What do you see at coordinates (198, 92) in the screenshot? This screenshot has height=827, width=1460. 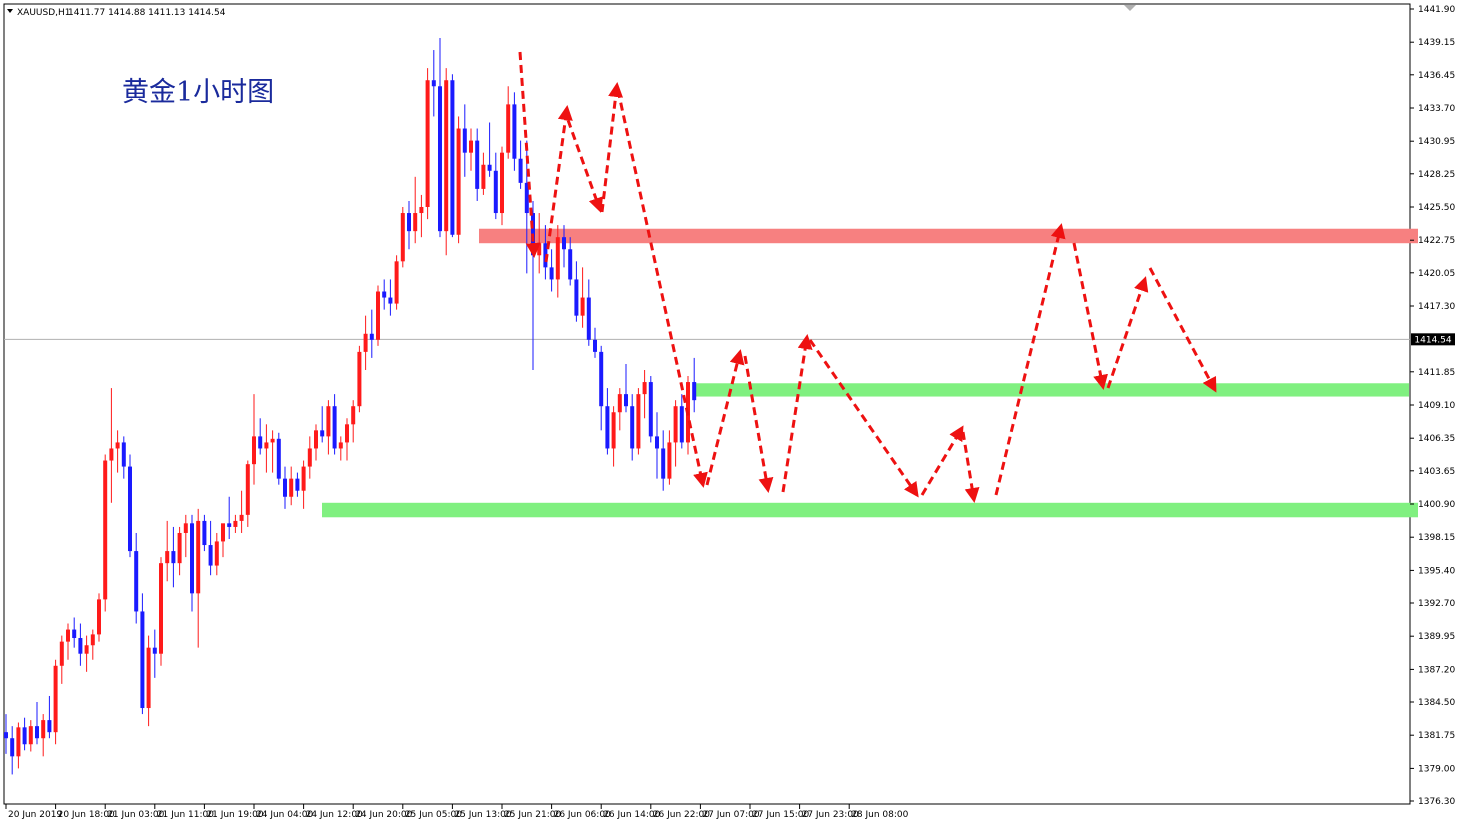 I see `chart-annotation-title: 黄金1小时图` at bounding box center [198, 92].